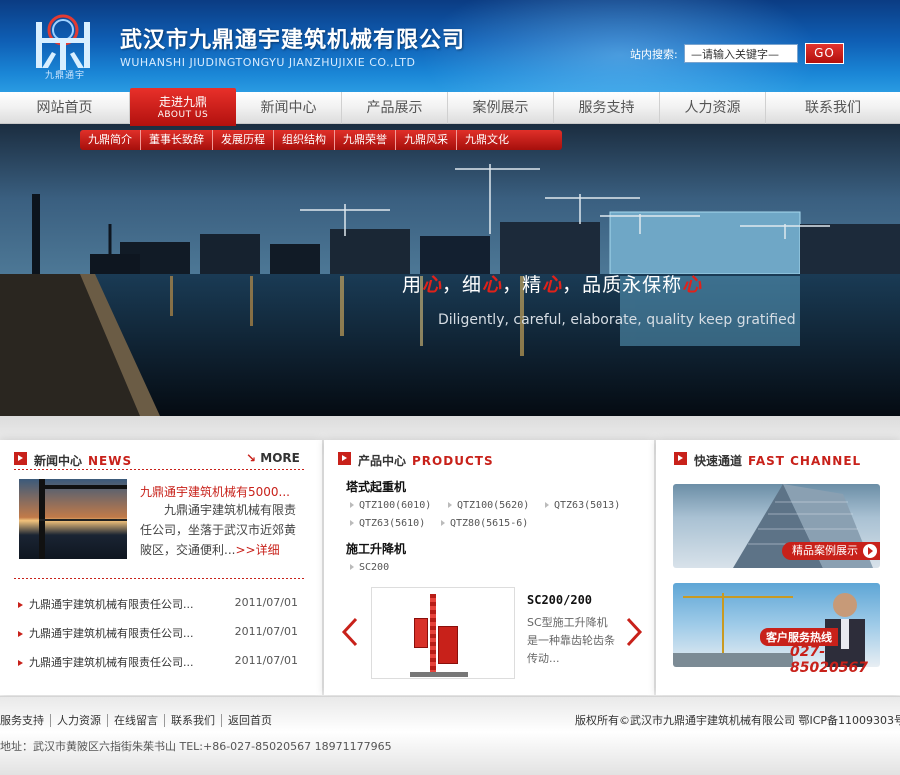 The height and width of the screenshot is (775, 900). I want to click on search-input, so click(741, 53).